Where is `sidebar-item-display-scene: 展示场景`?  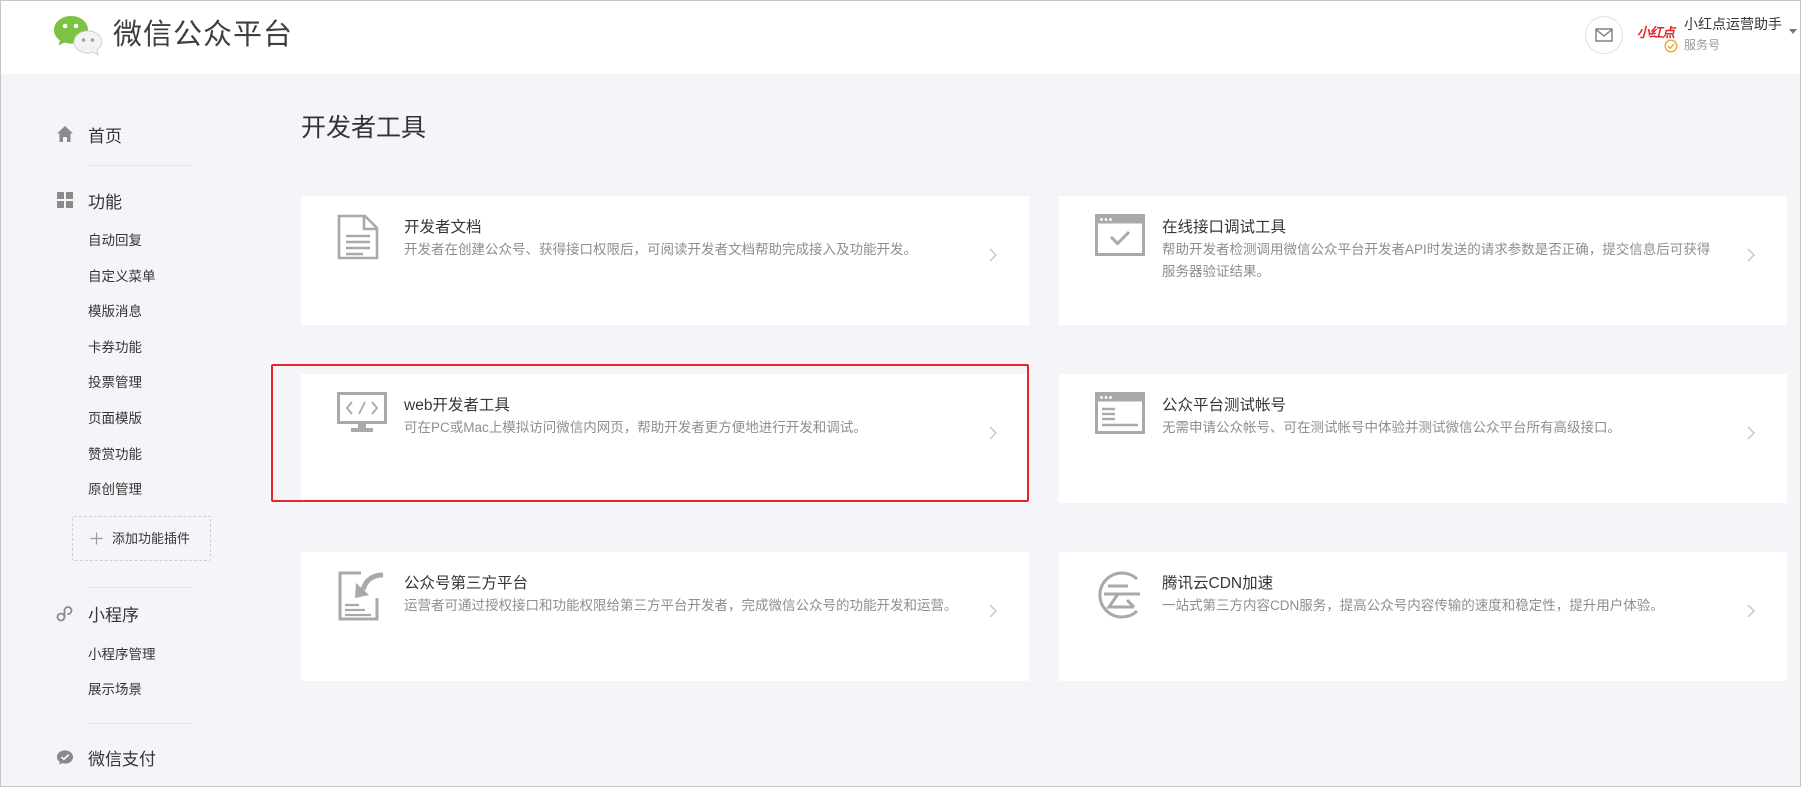
sidebar-item-display-scene: 展示场景 is located at coordinates (115, 690).